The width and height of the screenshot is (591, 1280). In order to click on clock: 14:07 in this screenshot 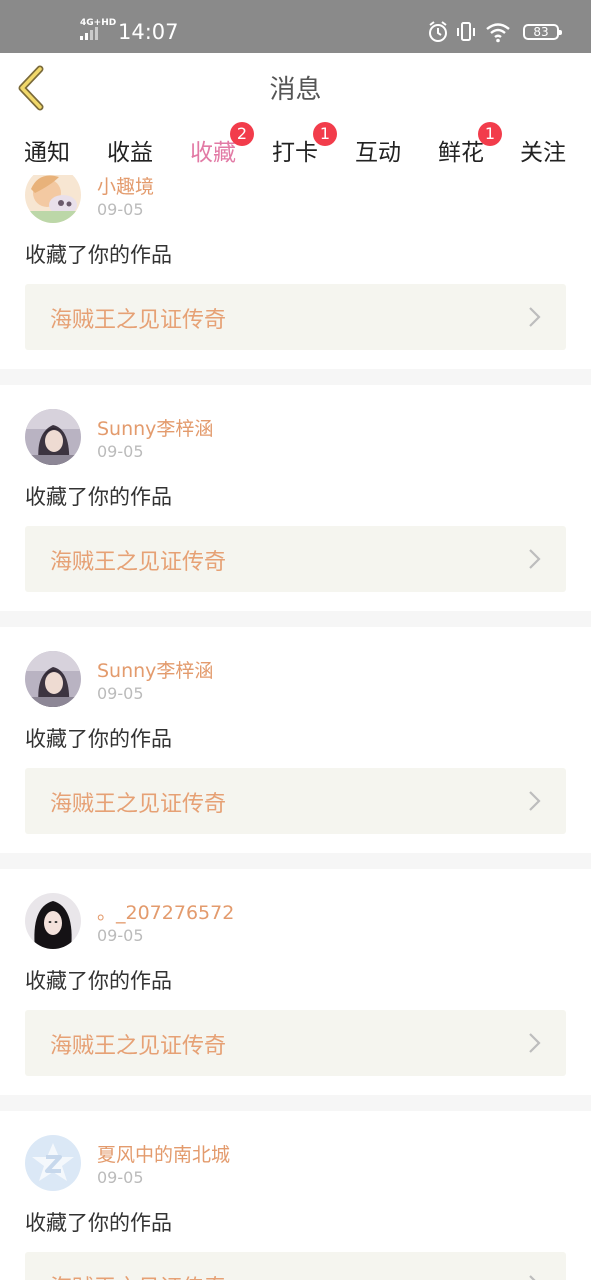, I will do `click(148, 32)`.